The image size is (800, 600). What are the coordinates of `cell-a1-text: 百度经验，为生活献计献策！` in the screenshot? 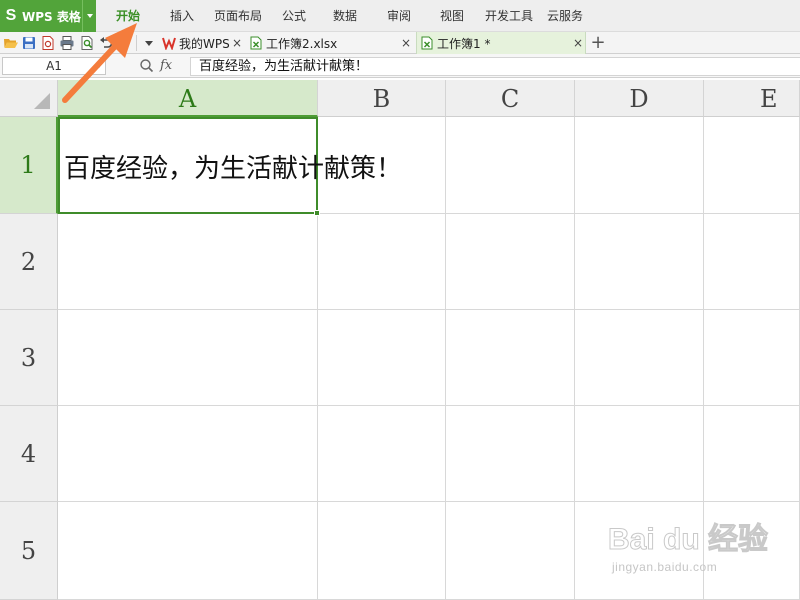 It's located at (233, 169).